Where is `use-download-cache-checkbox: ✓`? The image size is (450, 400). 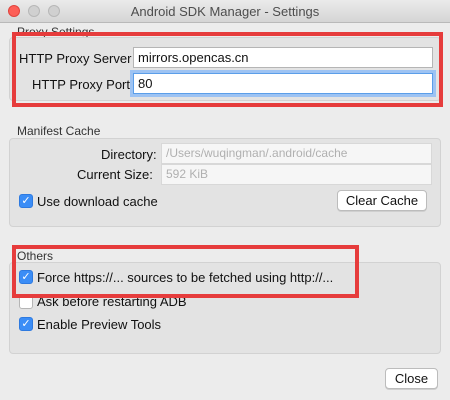
use-download-cache-checkbox: ✓ is located at coordinates (26, 201).